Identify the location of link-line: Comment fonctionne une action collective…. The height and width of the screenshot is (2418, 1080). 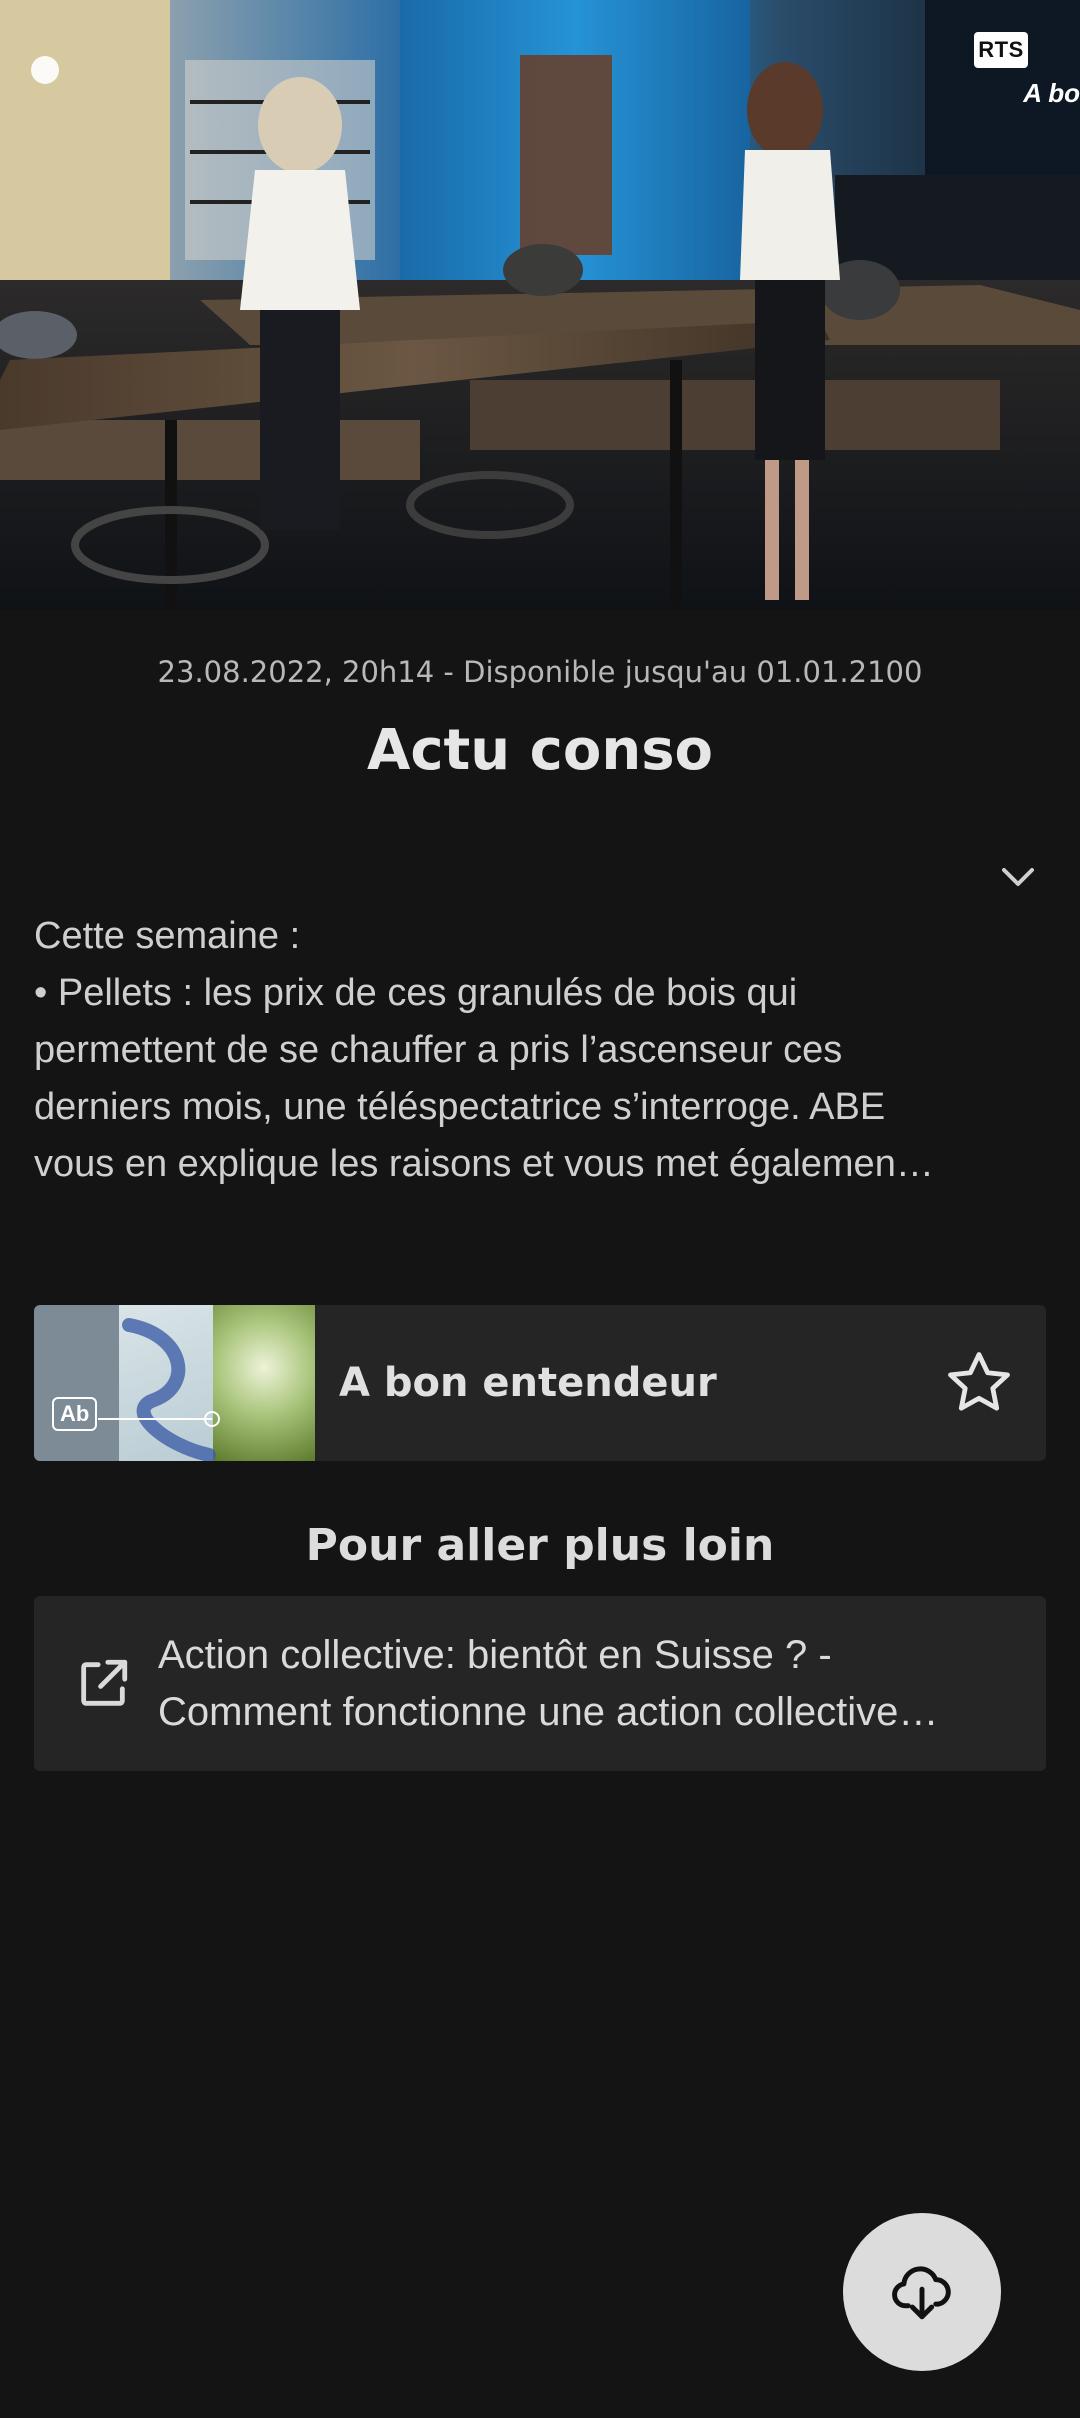
(548, 1711).